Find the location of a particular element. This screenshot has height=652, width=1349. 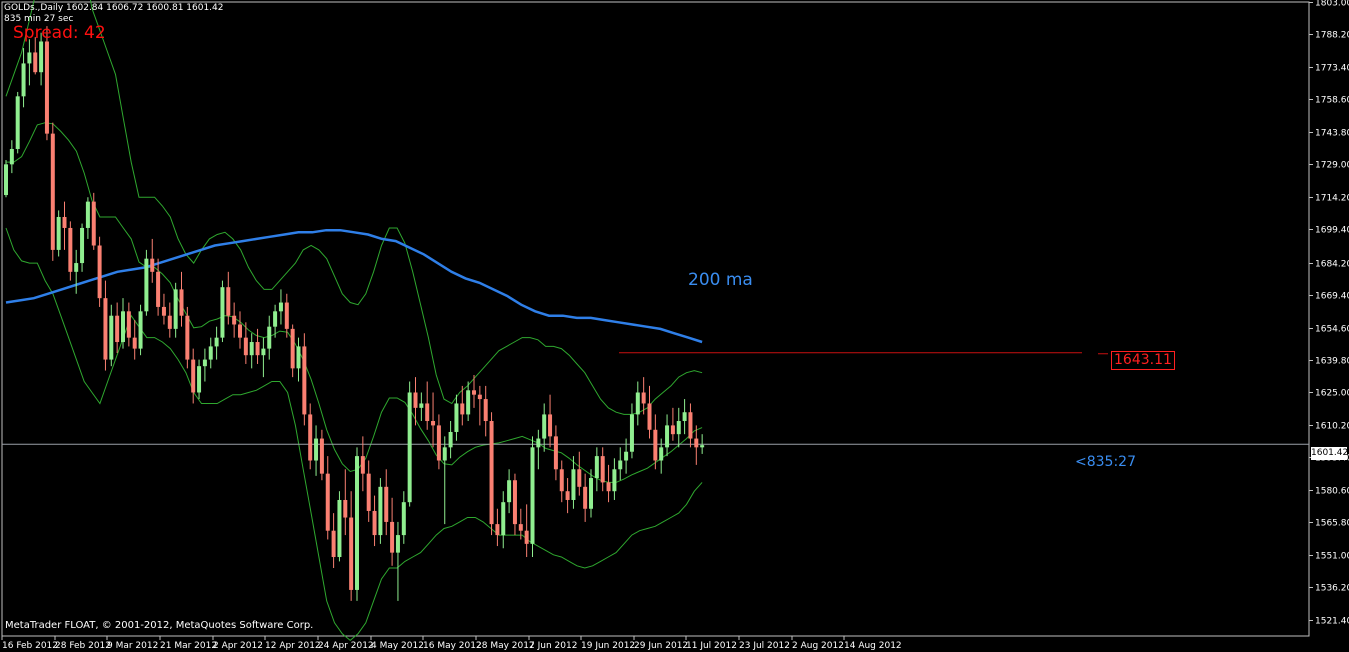

x-tick-label: 2 Aug 2012 is located at coordinates (818, 646).